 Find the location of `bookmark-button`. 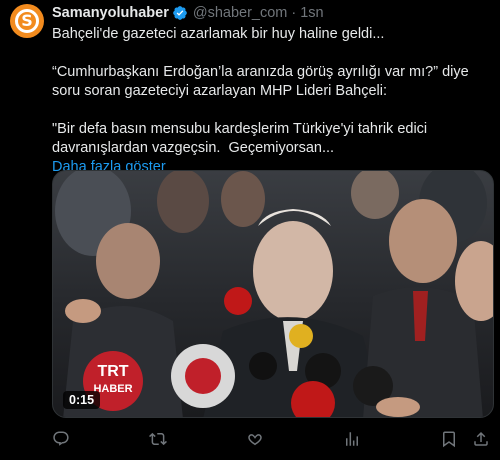

bookmark-button is located at coordinates (449, 439).